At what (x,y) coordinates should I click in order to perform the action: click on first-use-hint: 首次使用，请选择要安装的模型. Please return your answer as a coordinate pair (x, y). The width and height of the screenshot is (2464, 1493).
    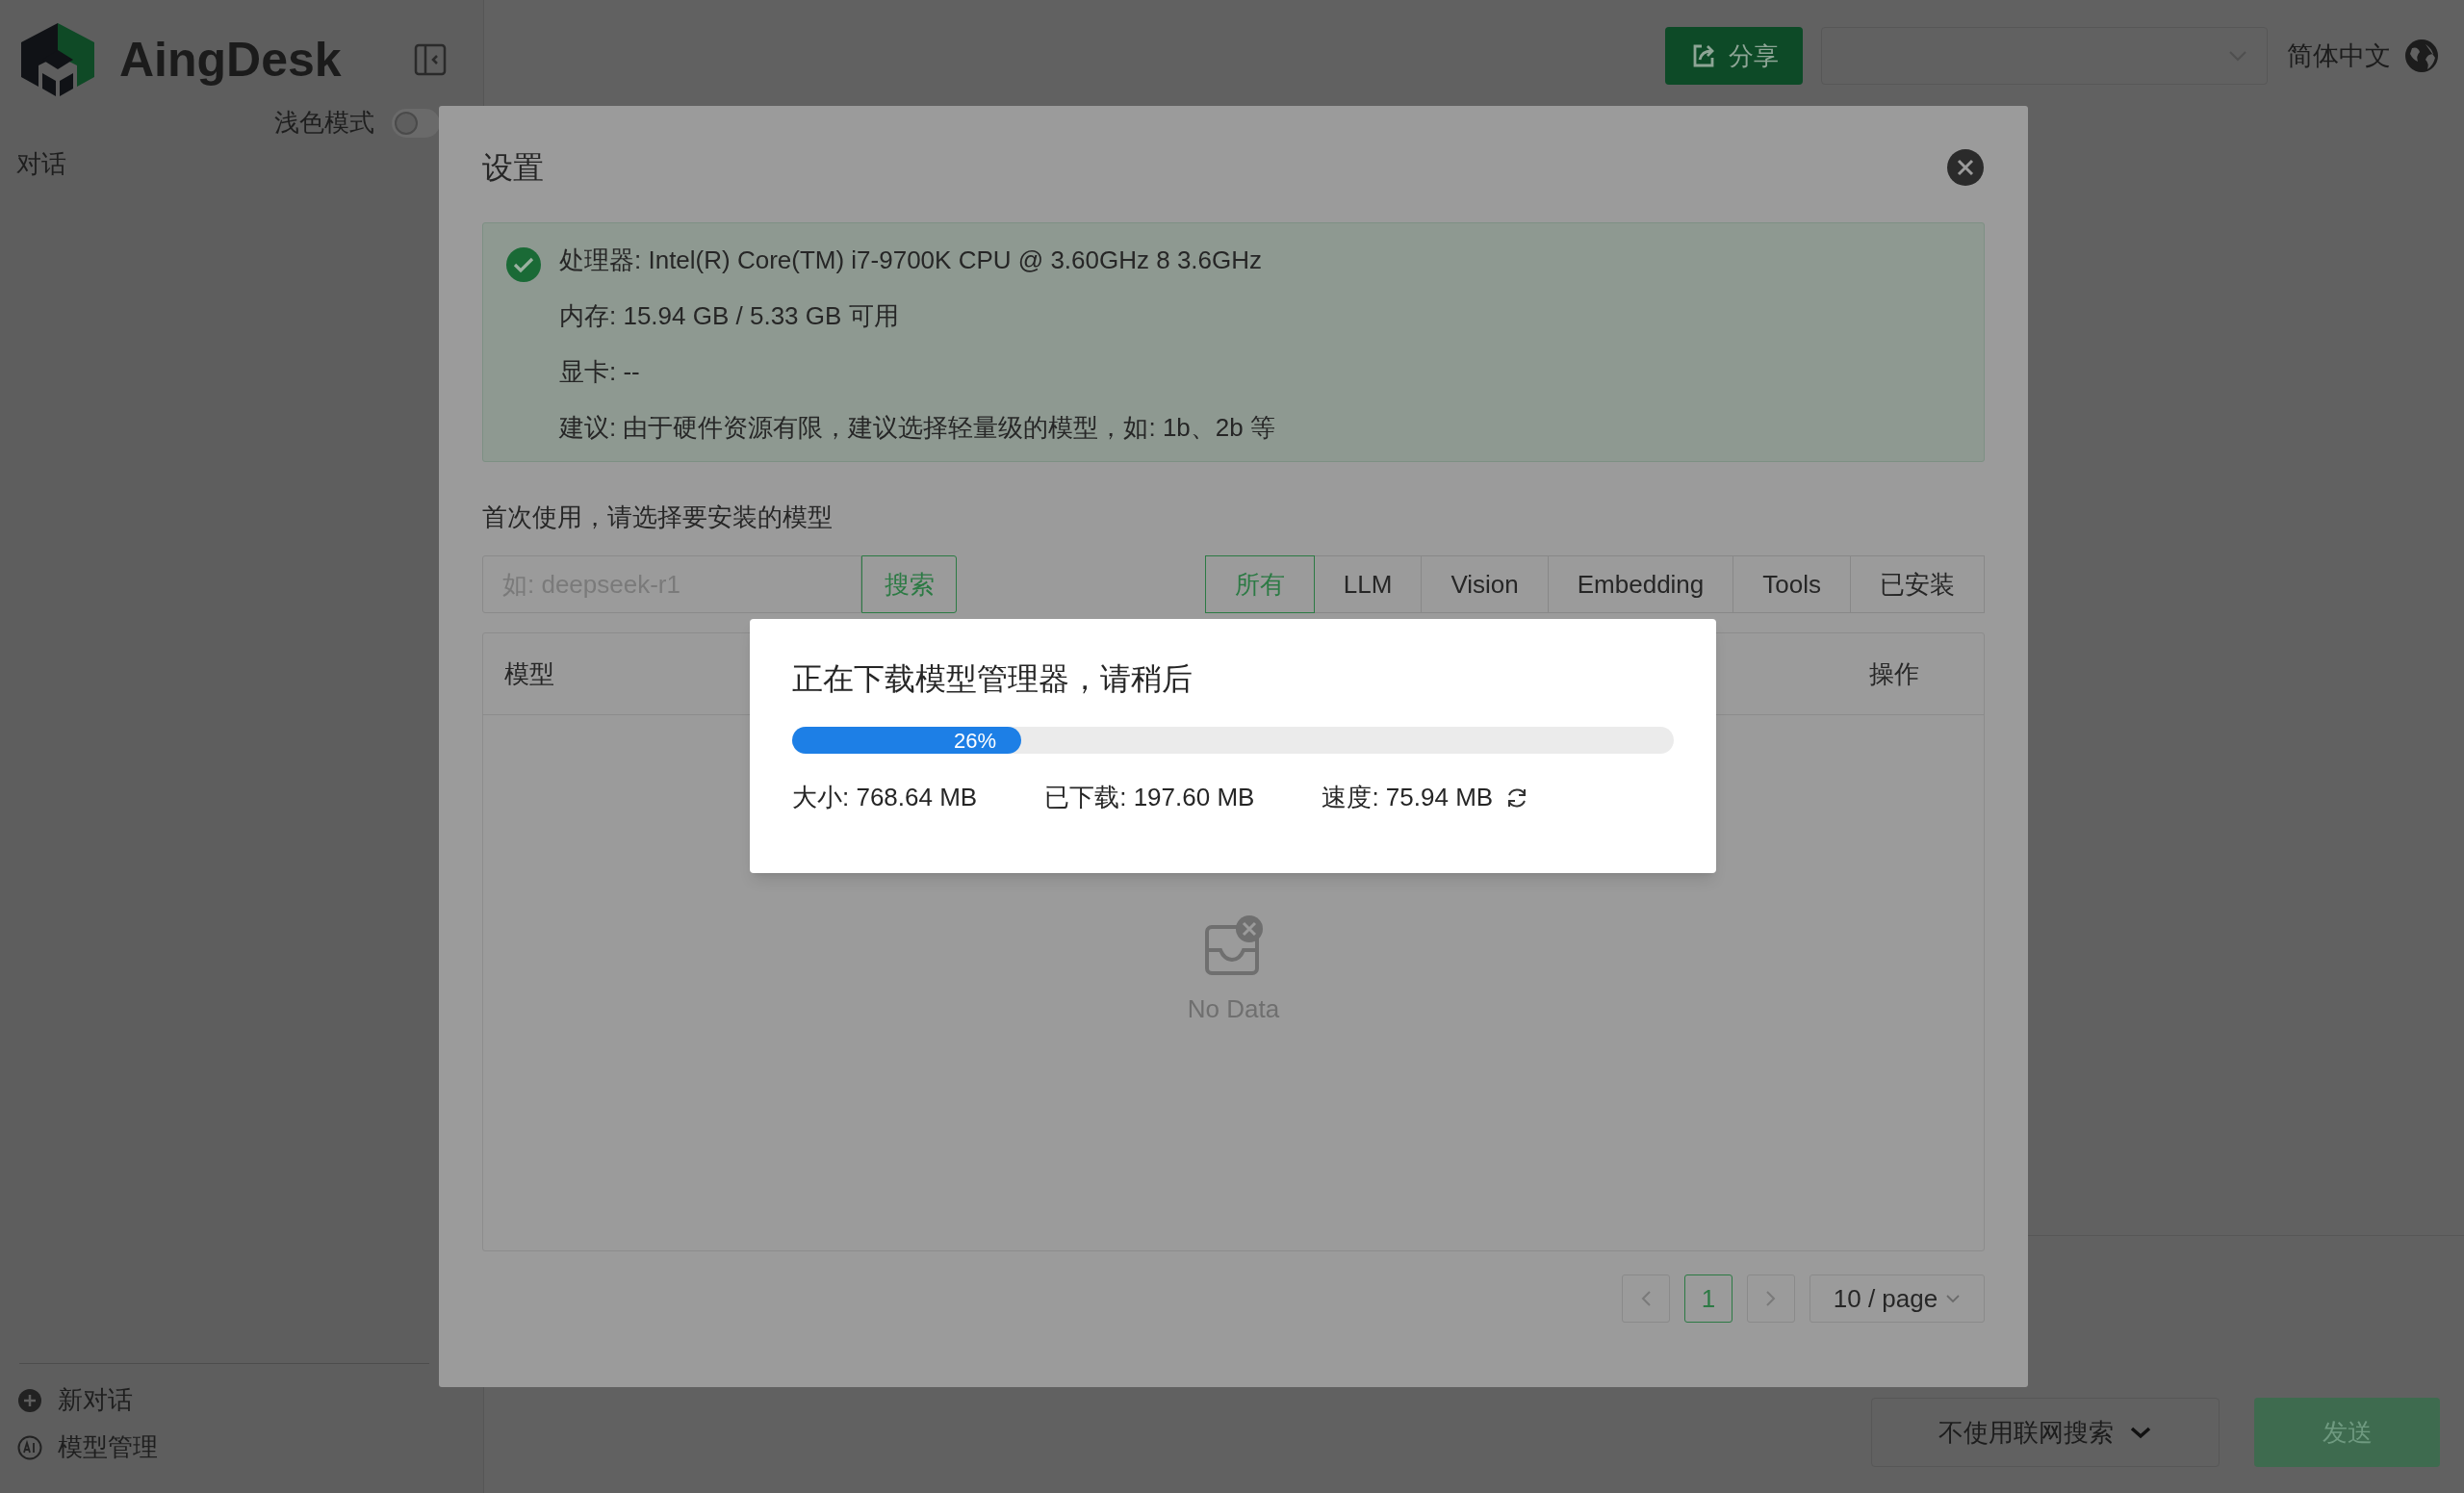
    Looking at the image, I should click on (658, 517).